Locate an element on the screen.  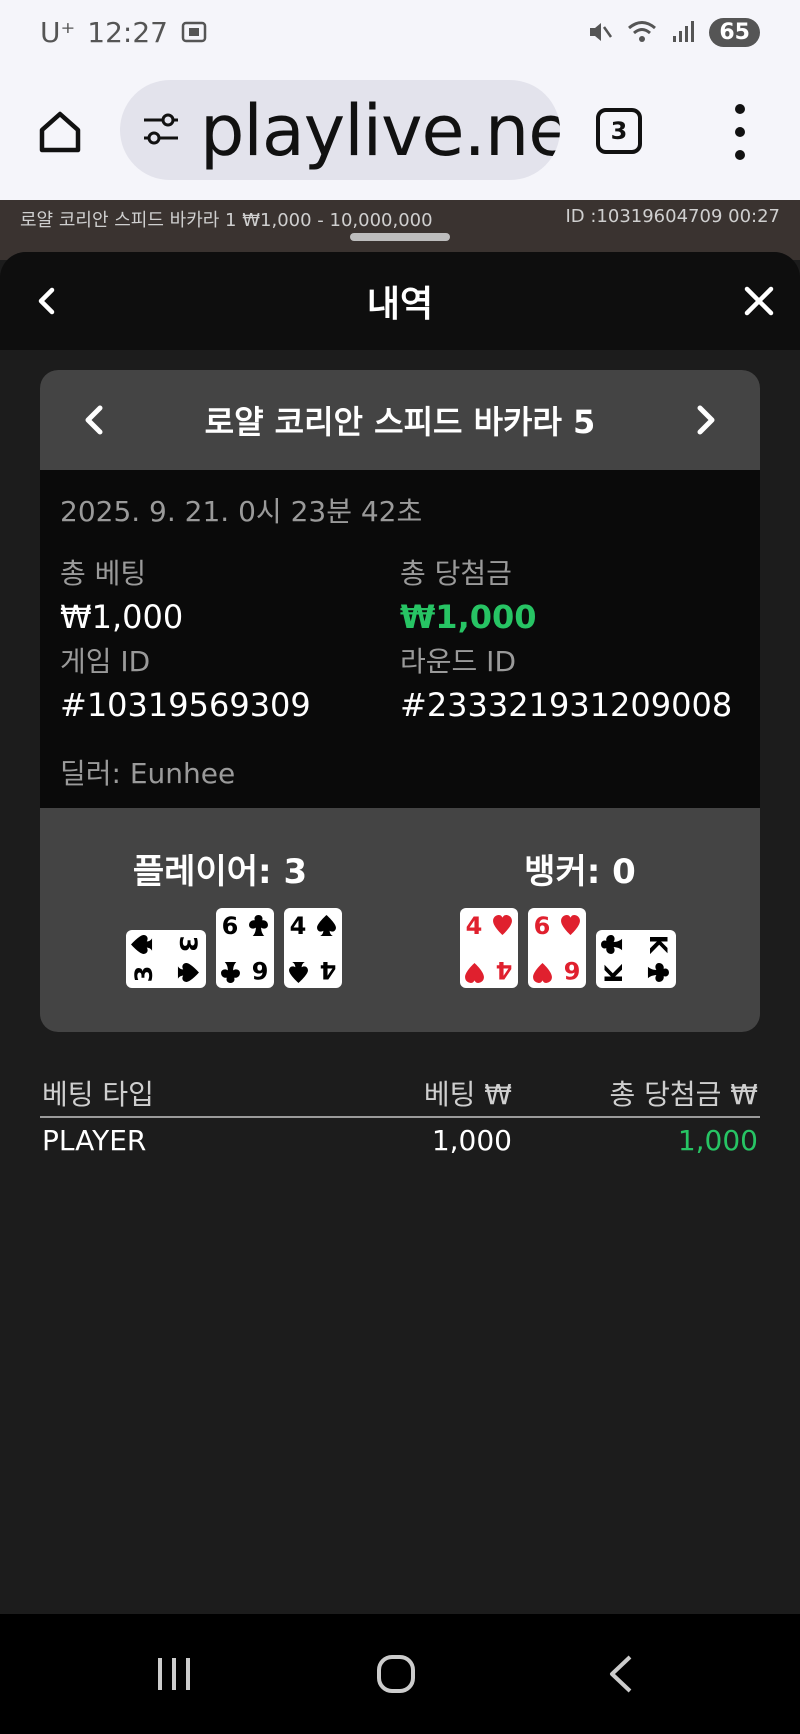
playing-card-4-heart: 44 is located at coordinates (489, 948).